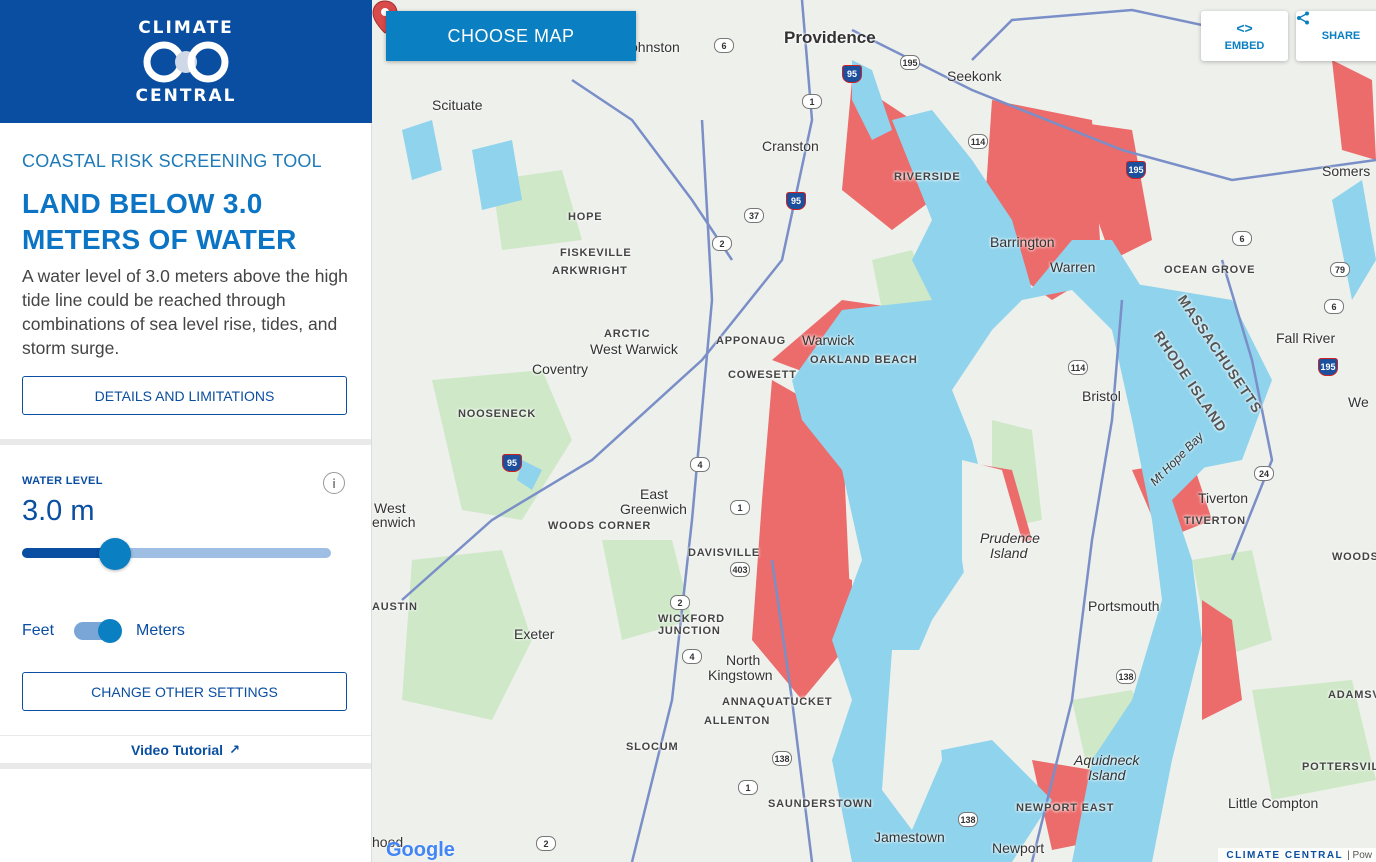  Describe the element at coordinates (1210, 270) in the screenshot. I see `place-label: OCEAN GROVE` at that location.